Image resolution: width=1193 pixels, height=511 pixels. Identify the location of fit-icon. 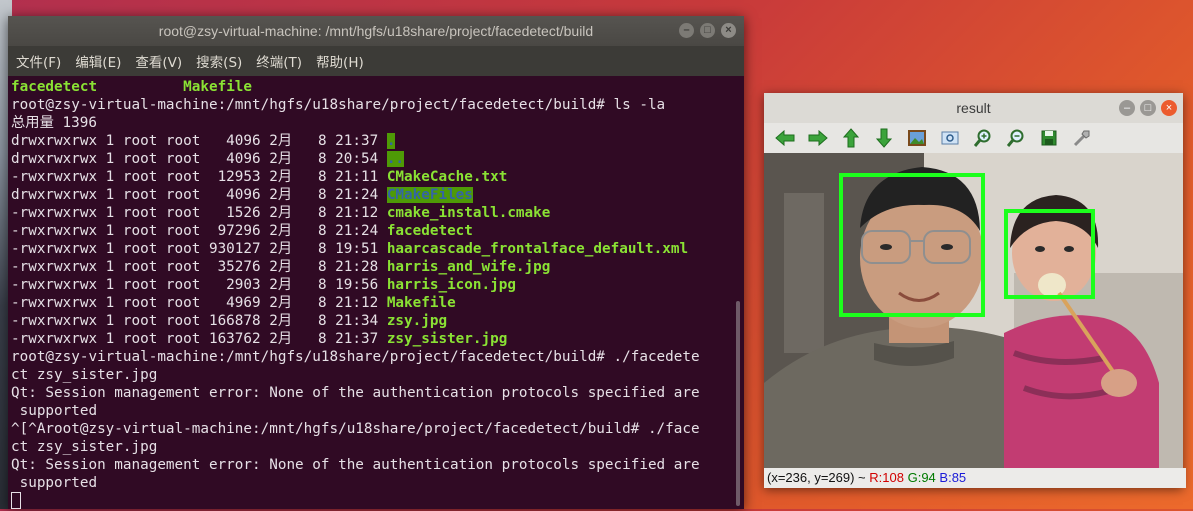
(949, 138).